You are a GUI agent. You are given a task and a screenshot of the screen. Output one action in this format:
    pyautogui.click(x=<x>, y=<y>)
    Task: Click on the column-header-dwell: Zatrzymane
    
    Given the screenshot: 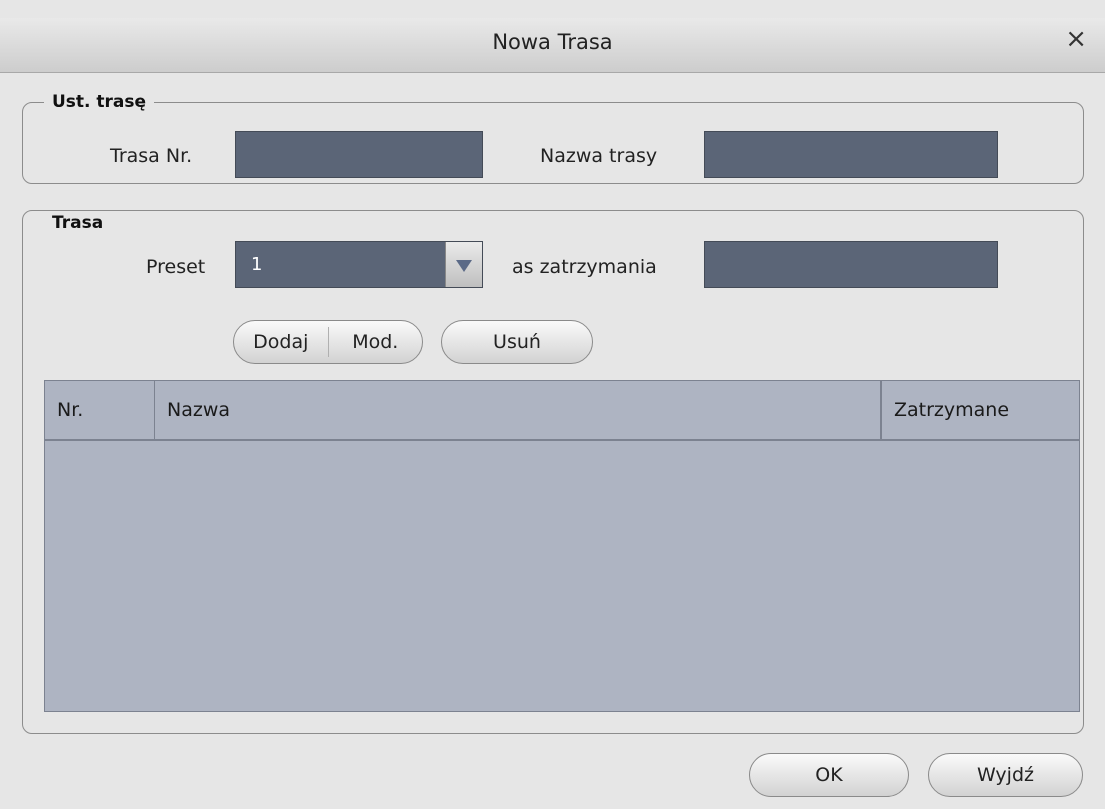 What is the action you would take?
    pyautogui.click(x=980, y=410)
    